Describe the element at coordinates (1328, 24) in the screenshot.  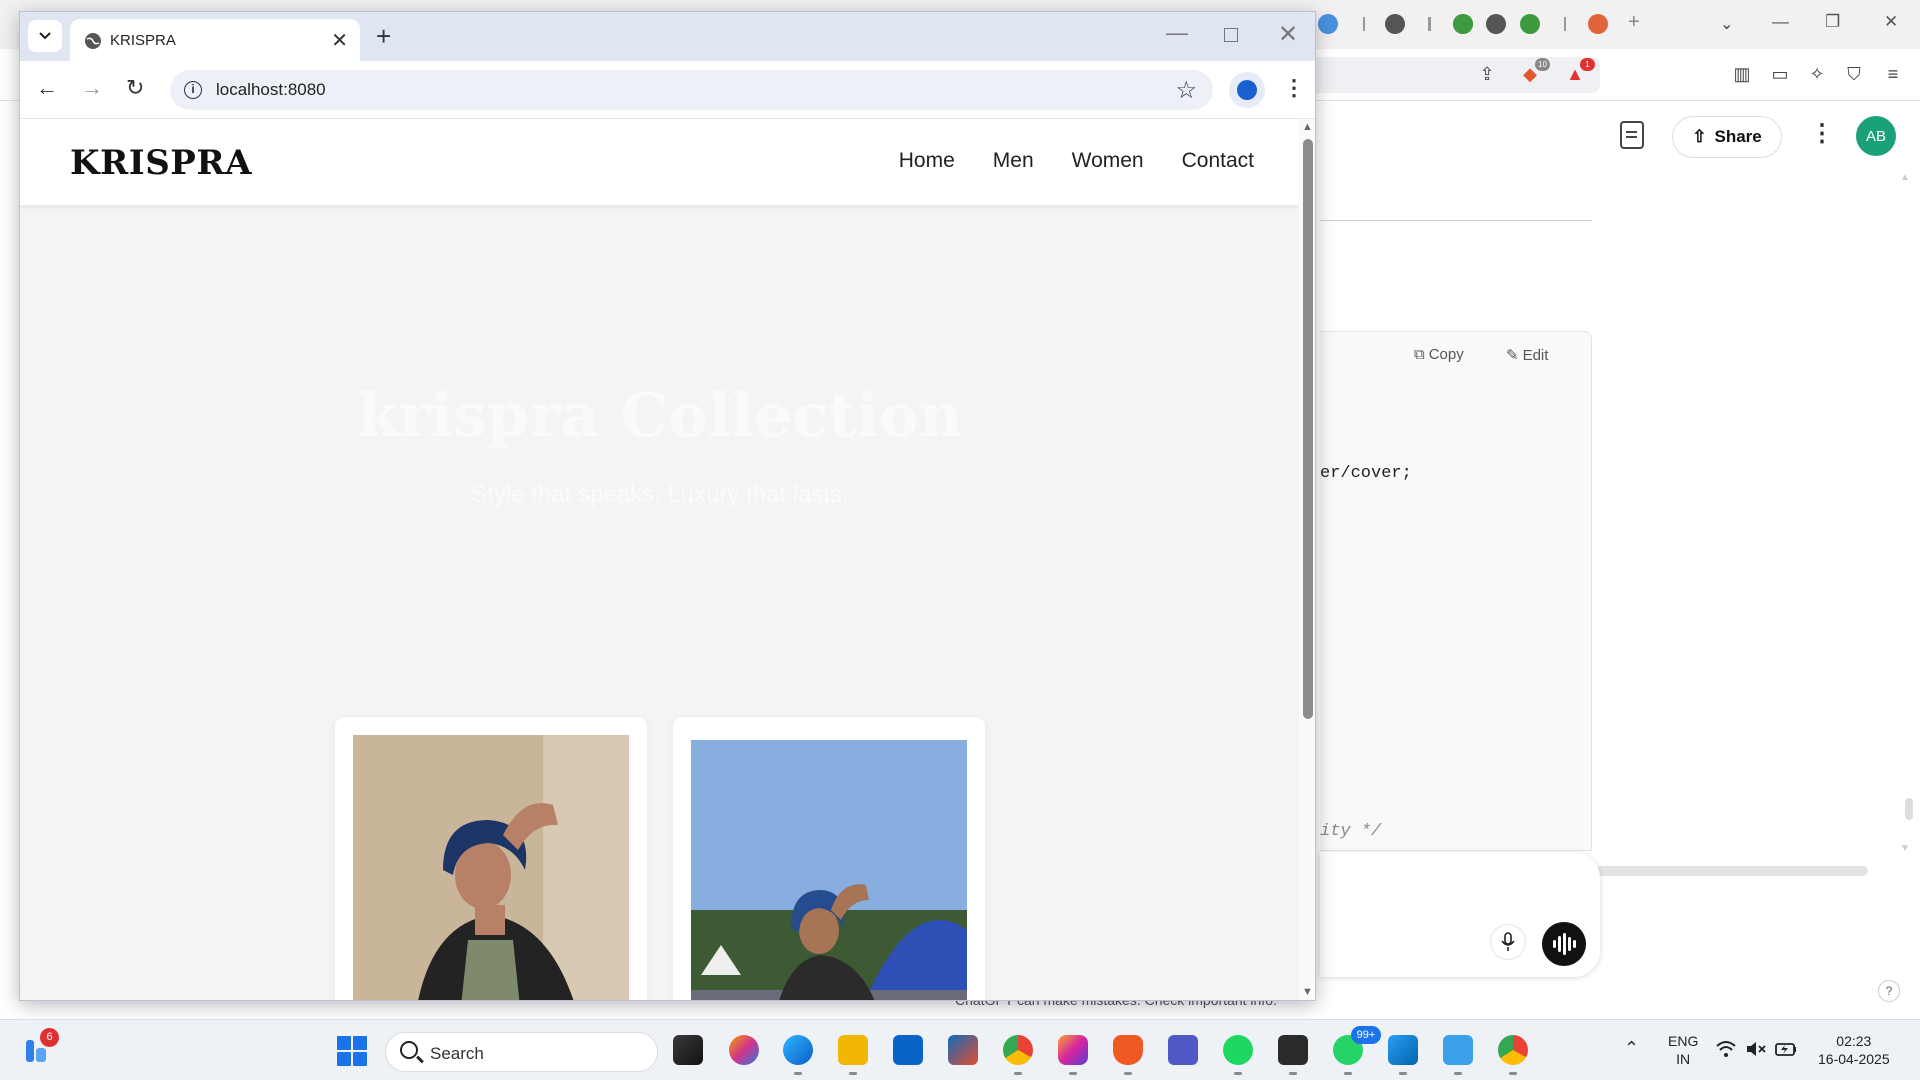
I see `cloud-tab-icon` at that location.